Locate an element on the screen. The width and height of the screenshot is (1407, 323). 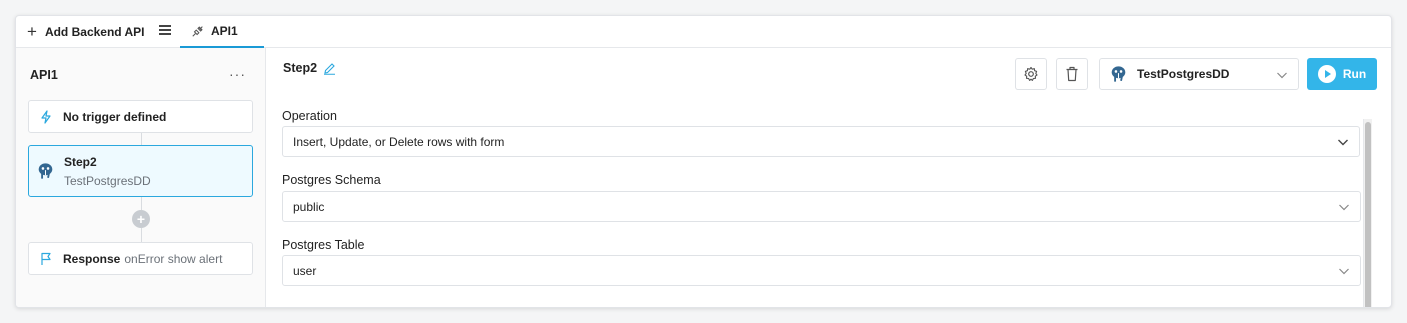
trigger-card: No trigger defined is located at coordinates (140, 116).